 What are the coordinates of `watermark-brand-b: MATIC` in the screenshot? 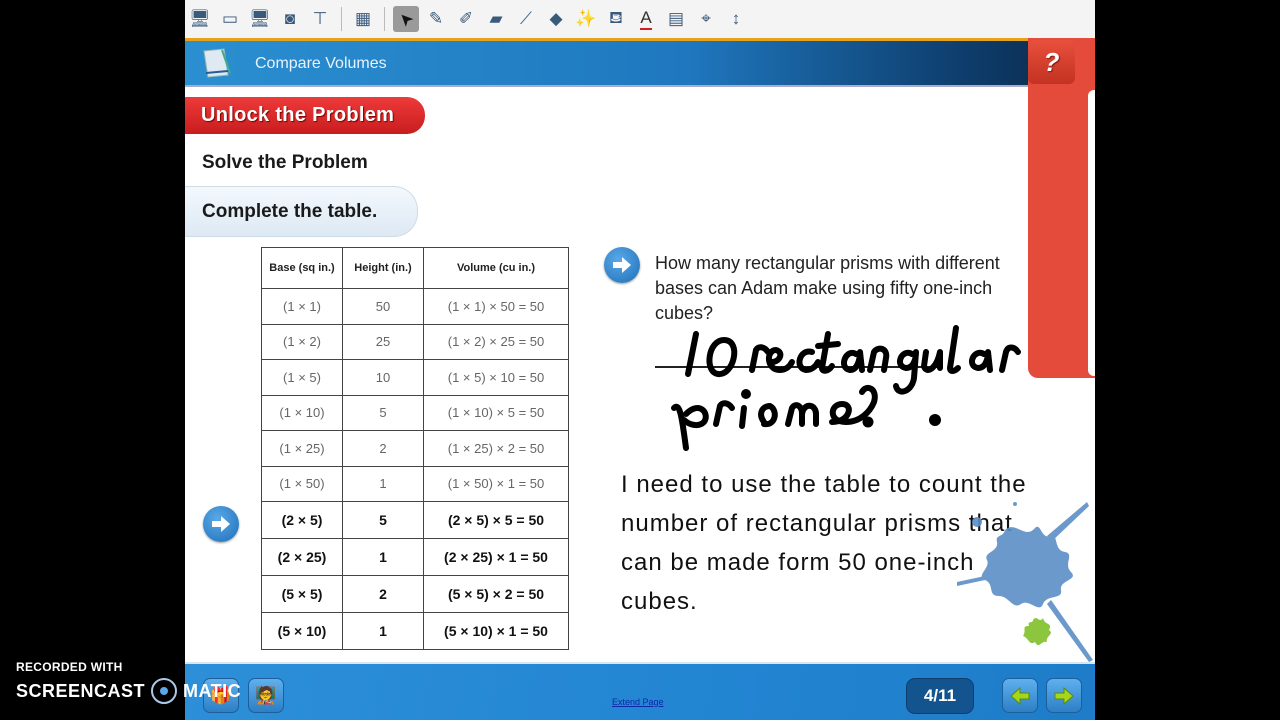 It's located at (212, 690).